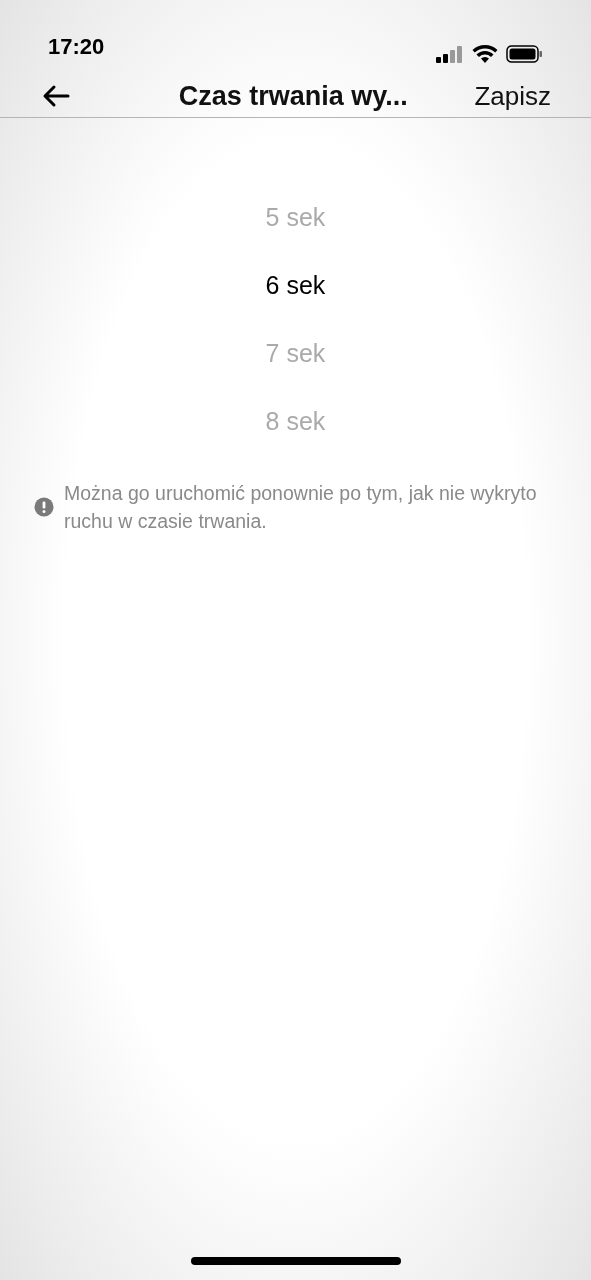  What do you see at coordinates (295, 217) in the screenshot?
I see `picker-option: 5 sek` at bounding box center [295, 217].